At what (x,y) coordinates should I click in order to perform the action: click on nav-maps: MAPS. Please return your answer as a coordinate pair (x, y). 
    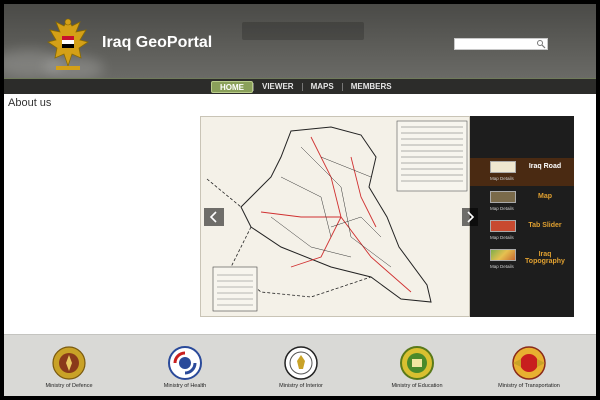
    Looking at the image, I should click on (322, 87).